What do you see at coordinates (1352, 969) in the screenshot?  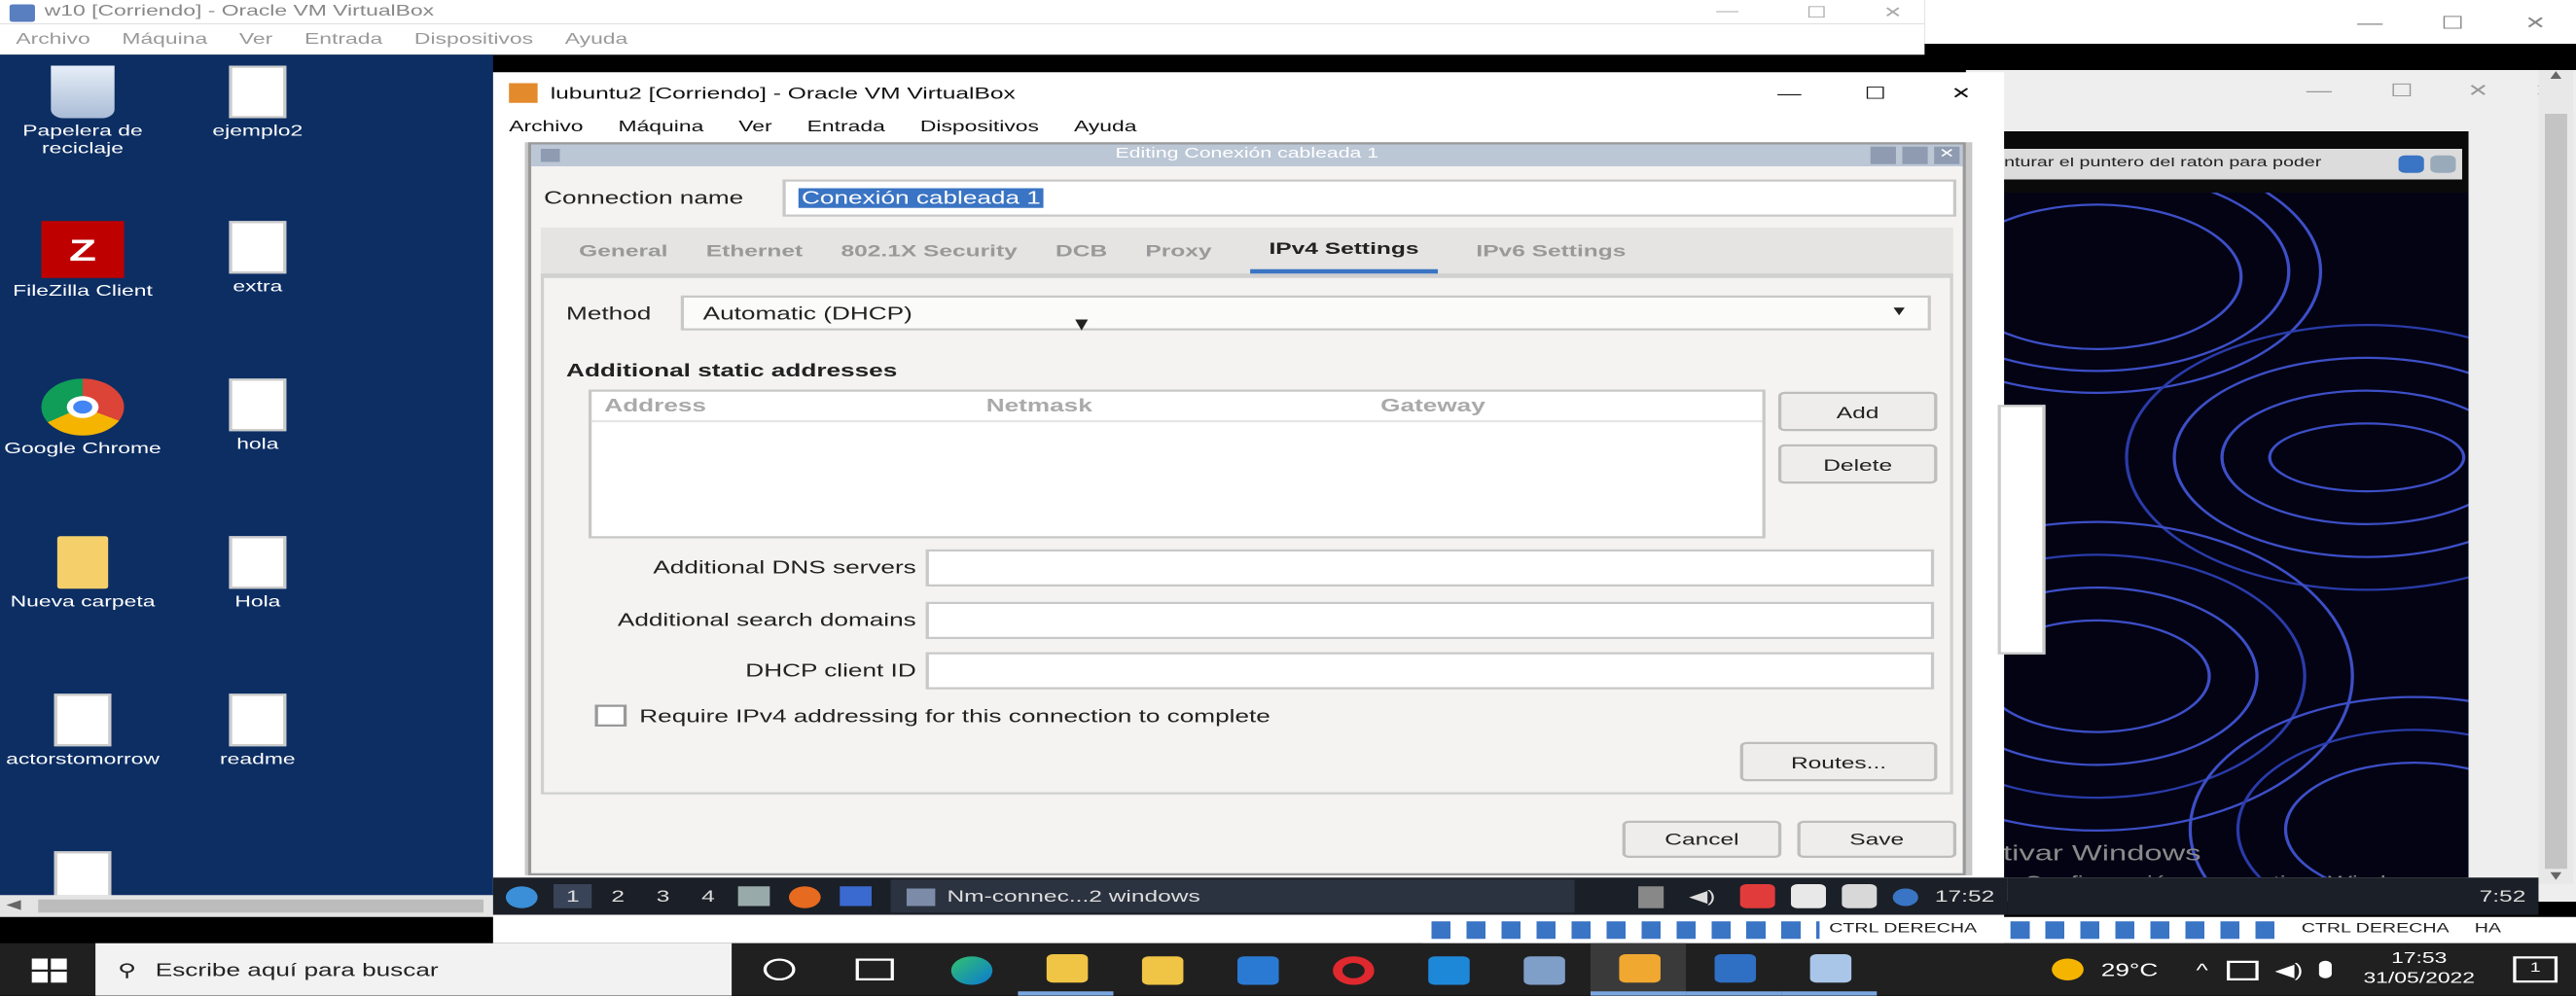 I see `opera-icon` at bounding box center [1352, 969].